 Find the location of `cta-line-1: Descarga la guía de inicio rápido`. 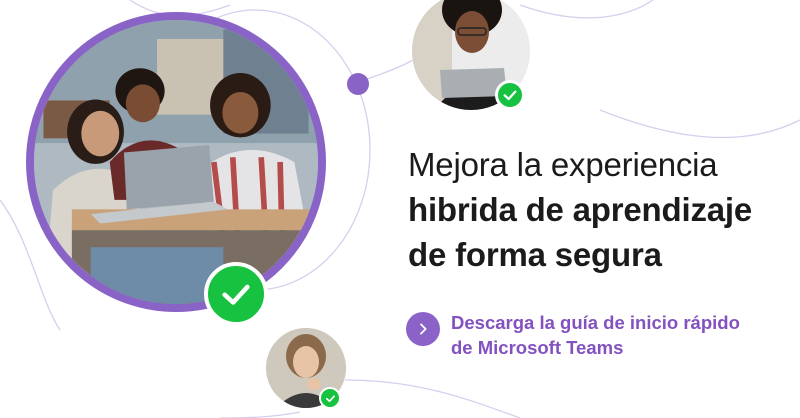

cta-line-1: Descarga la guía de inicio rápido is located at coordinates (595, 322).